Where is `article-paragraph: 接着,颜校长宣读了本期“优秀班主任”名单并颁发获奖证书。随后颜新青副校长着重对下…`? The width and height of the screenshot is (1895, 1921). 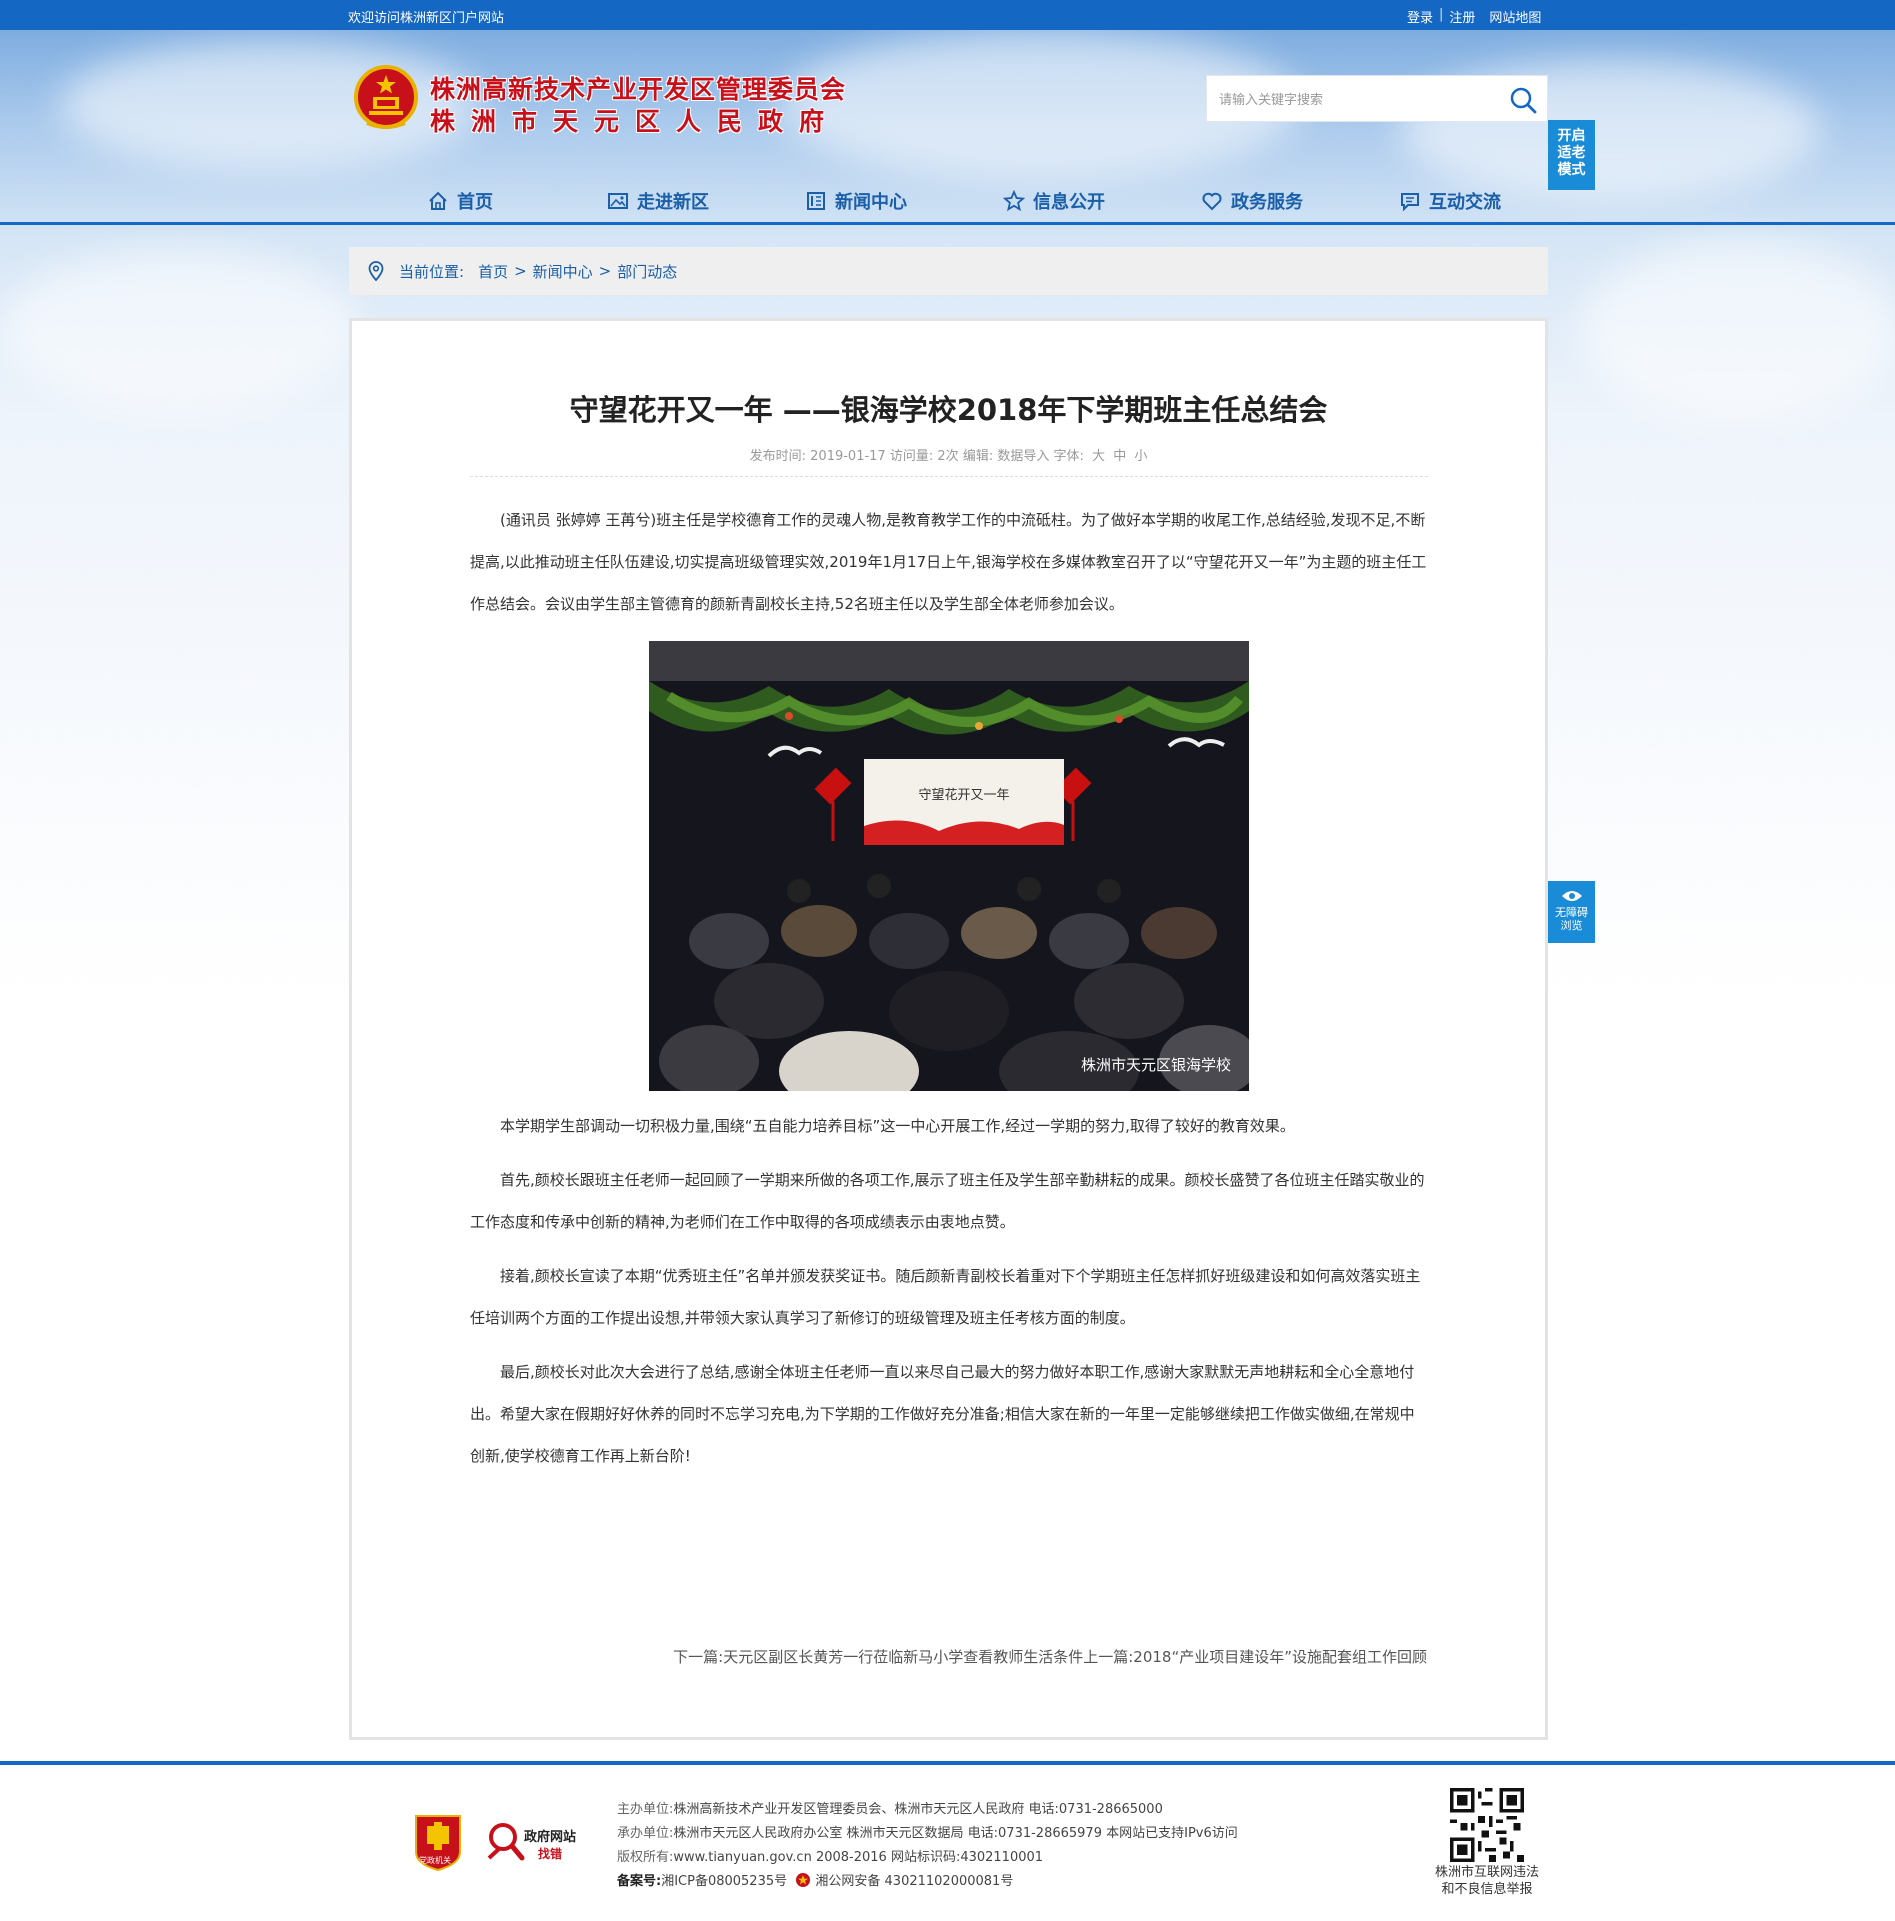 article-paragraph: 接着,颜校长宣读了本期“优秀班主任”名单并颁发获奖证书。随后颜新青副校长着重对下… is located at coordinates (945, 1297).